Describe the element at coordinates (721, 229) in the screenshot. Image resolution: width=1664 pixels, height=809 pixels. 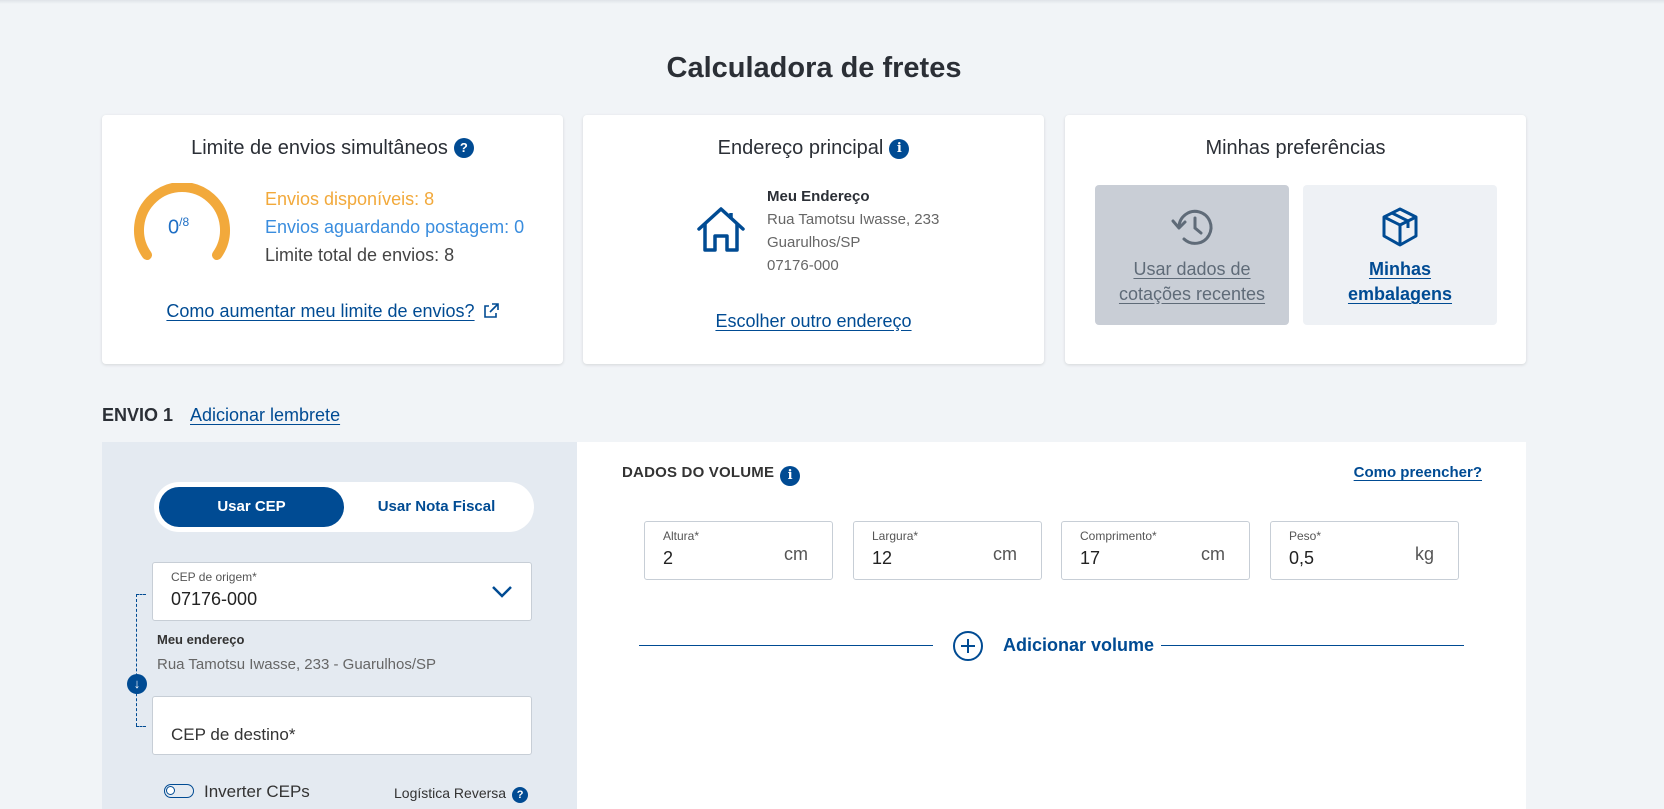
I see `house-icon` at that location.